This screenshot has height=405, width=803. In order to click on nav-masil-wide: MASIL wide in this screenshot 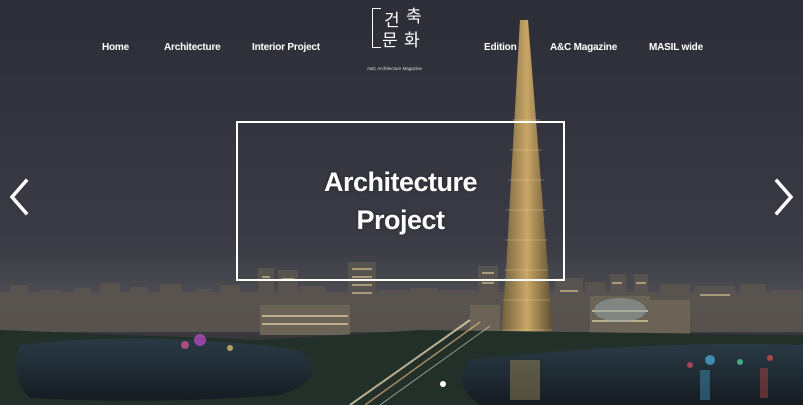, I will do `click(676, 47)`.